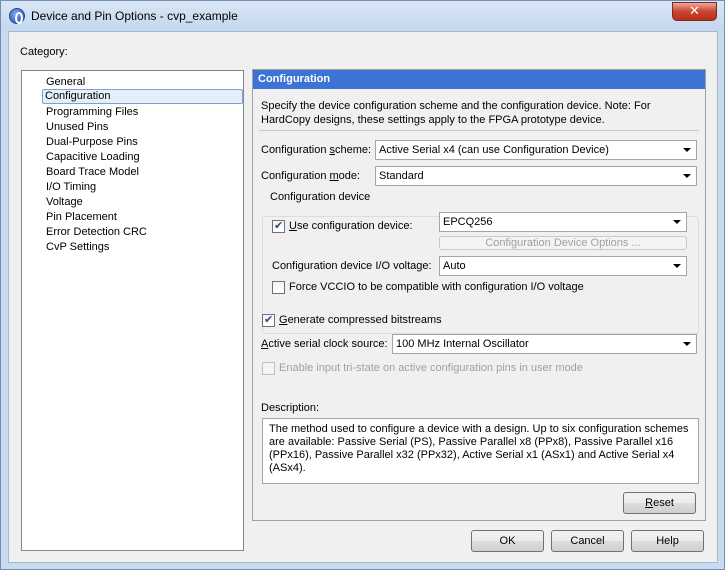 This screenshot has width=725, height=570. What do you see at coordinates (479, 79) in the screenshot?
I see `panel-header: Configuration` at bounding box center [479, 79].